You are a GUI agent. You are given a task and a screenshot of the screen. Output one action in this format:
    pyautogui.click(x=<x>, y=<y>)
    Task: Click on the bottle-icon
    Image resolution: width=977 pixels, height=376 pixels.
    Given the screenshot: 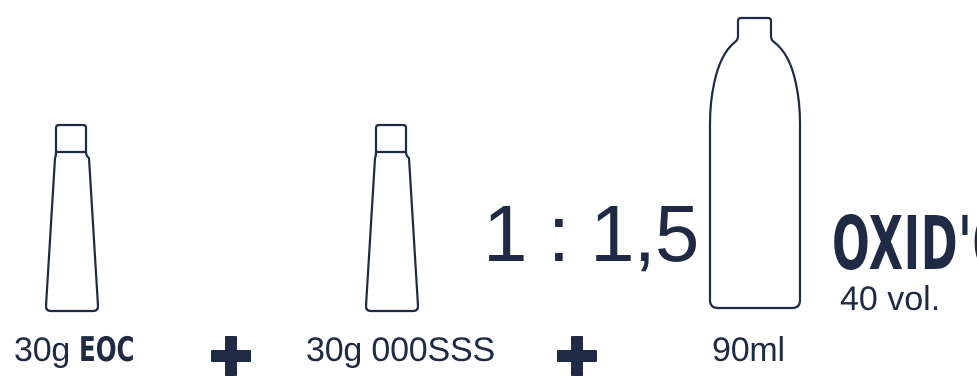 What is the action you would take?
    pyautogui.click(x=755, y=163)
    